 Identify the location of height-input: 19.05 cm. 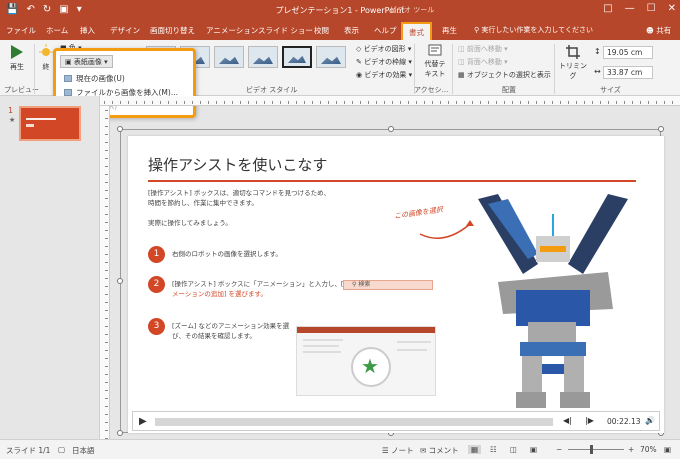
(628, 52).